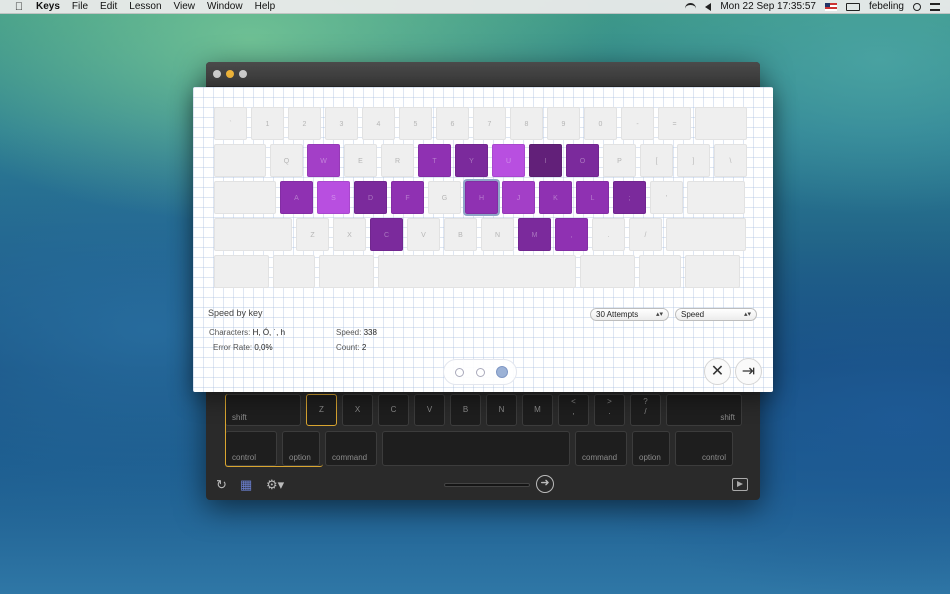  I want to click on heat-key-E: E, so click(360, 160).